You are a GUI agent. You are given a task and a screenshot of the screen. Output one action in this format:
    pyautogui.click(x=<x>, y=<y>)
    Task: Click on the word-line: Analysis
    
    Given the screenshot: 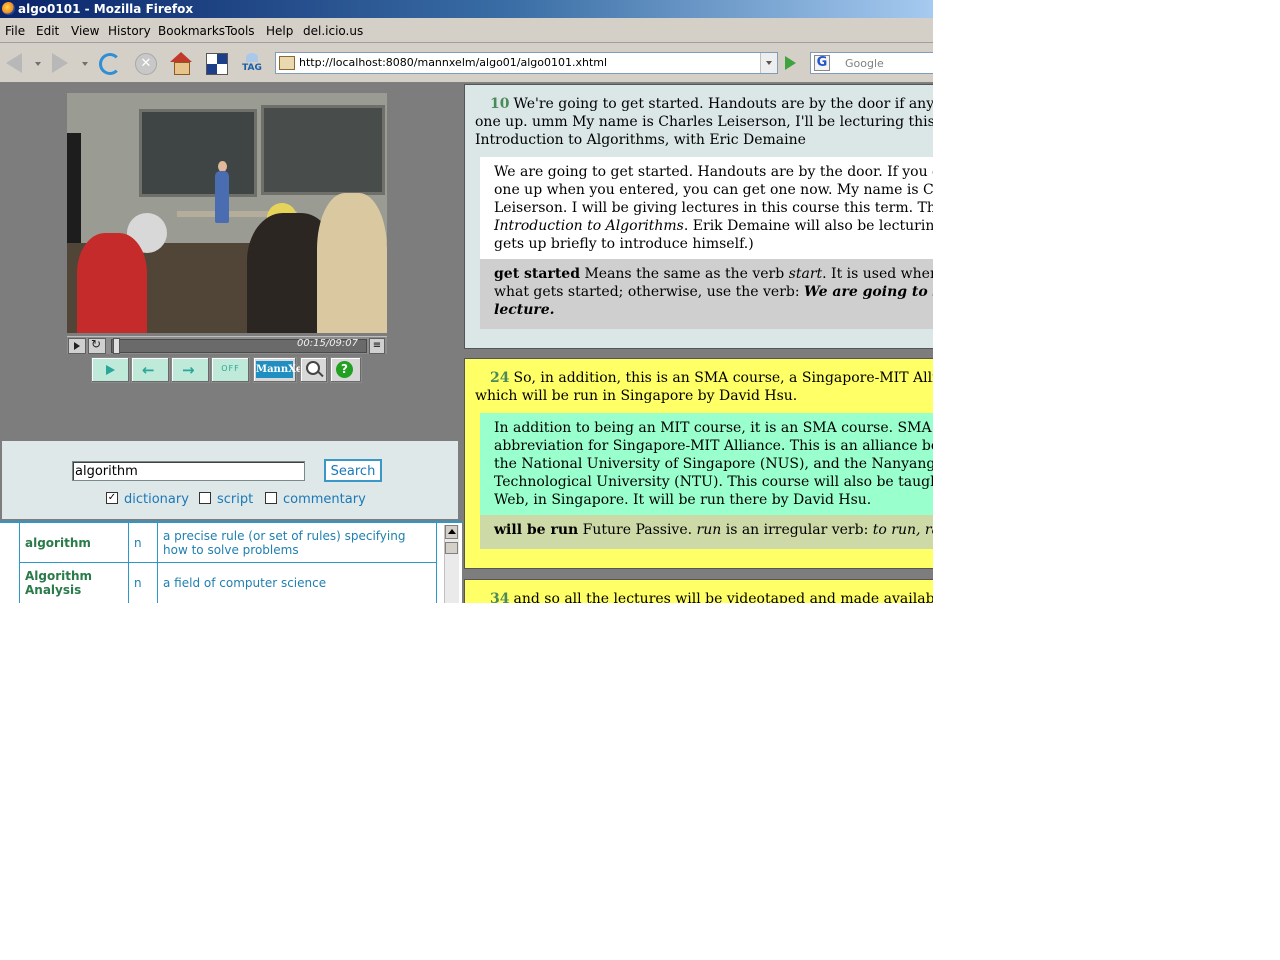 What is the action you would take?
    pyautogui.click(x=53, y=590)
    